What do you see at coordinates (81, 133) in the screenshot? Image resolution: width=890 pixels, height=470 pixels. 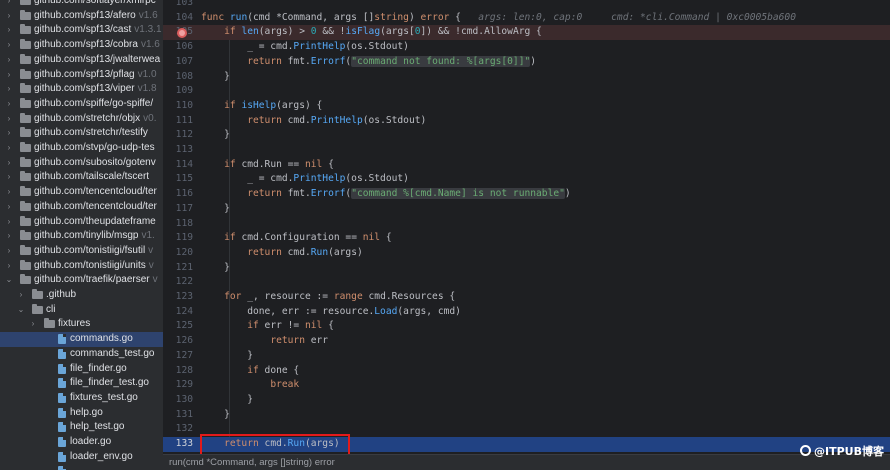 I see `tree-folder-item: › github.com/stretchr/testify` at bounding box center [81, 133].